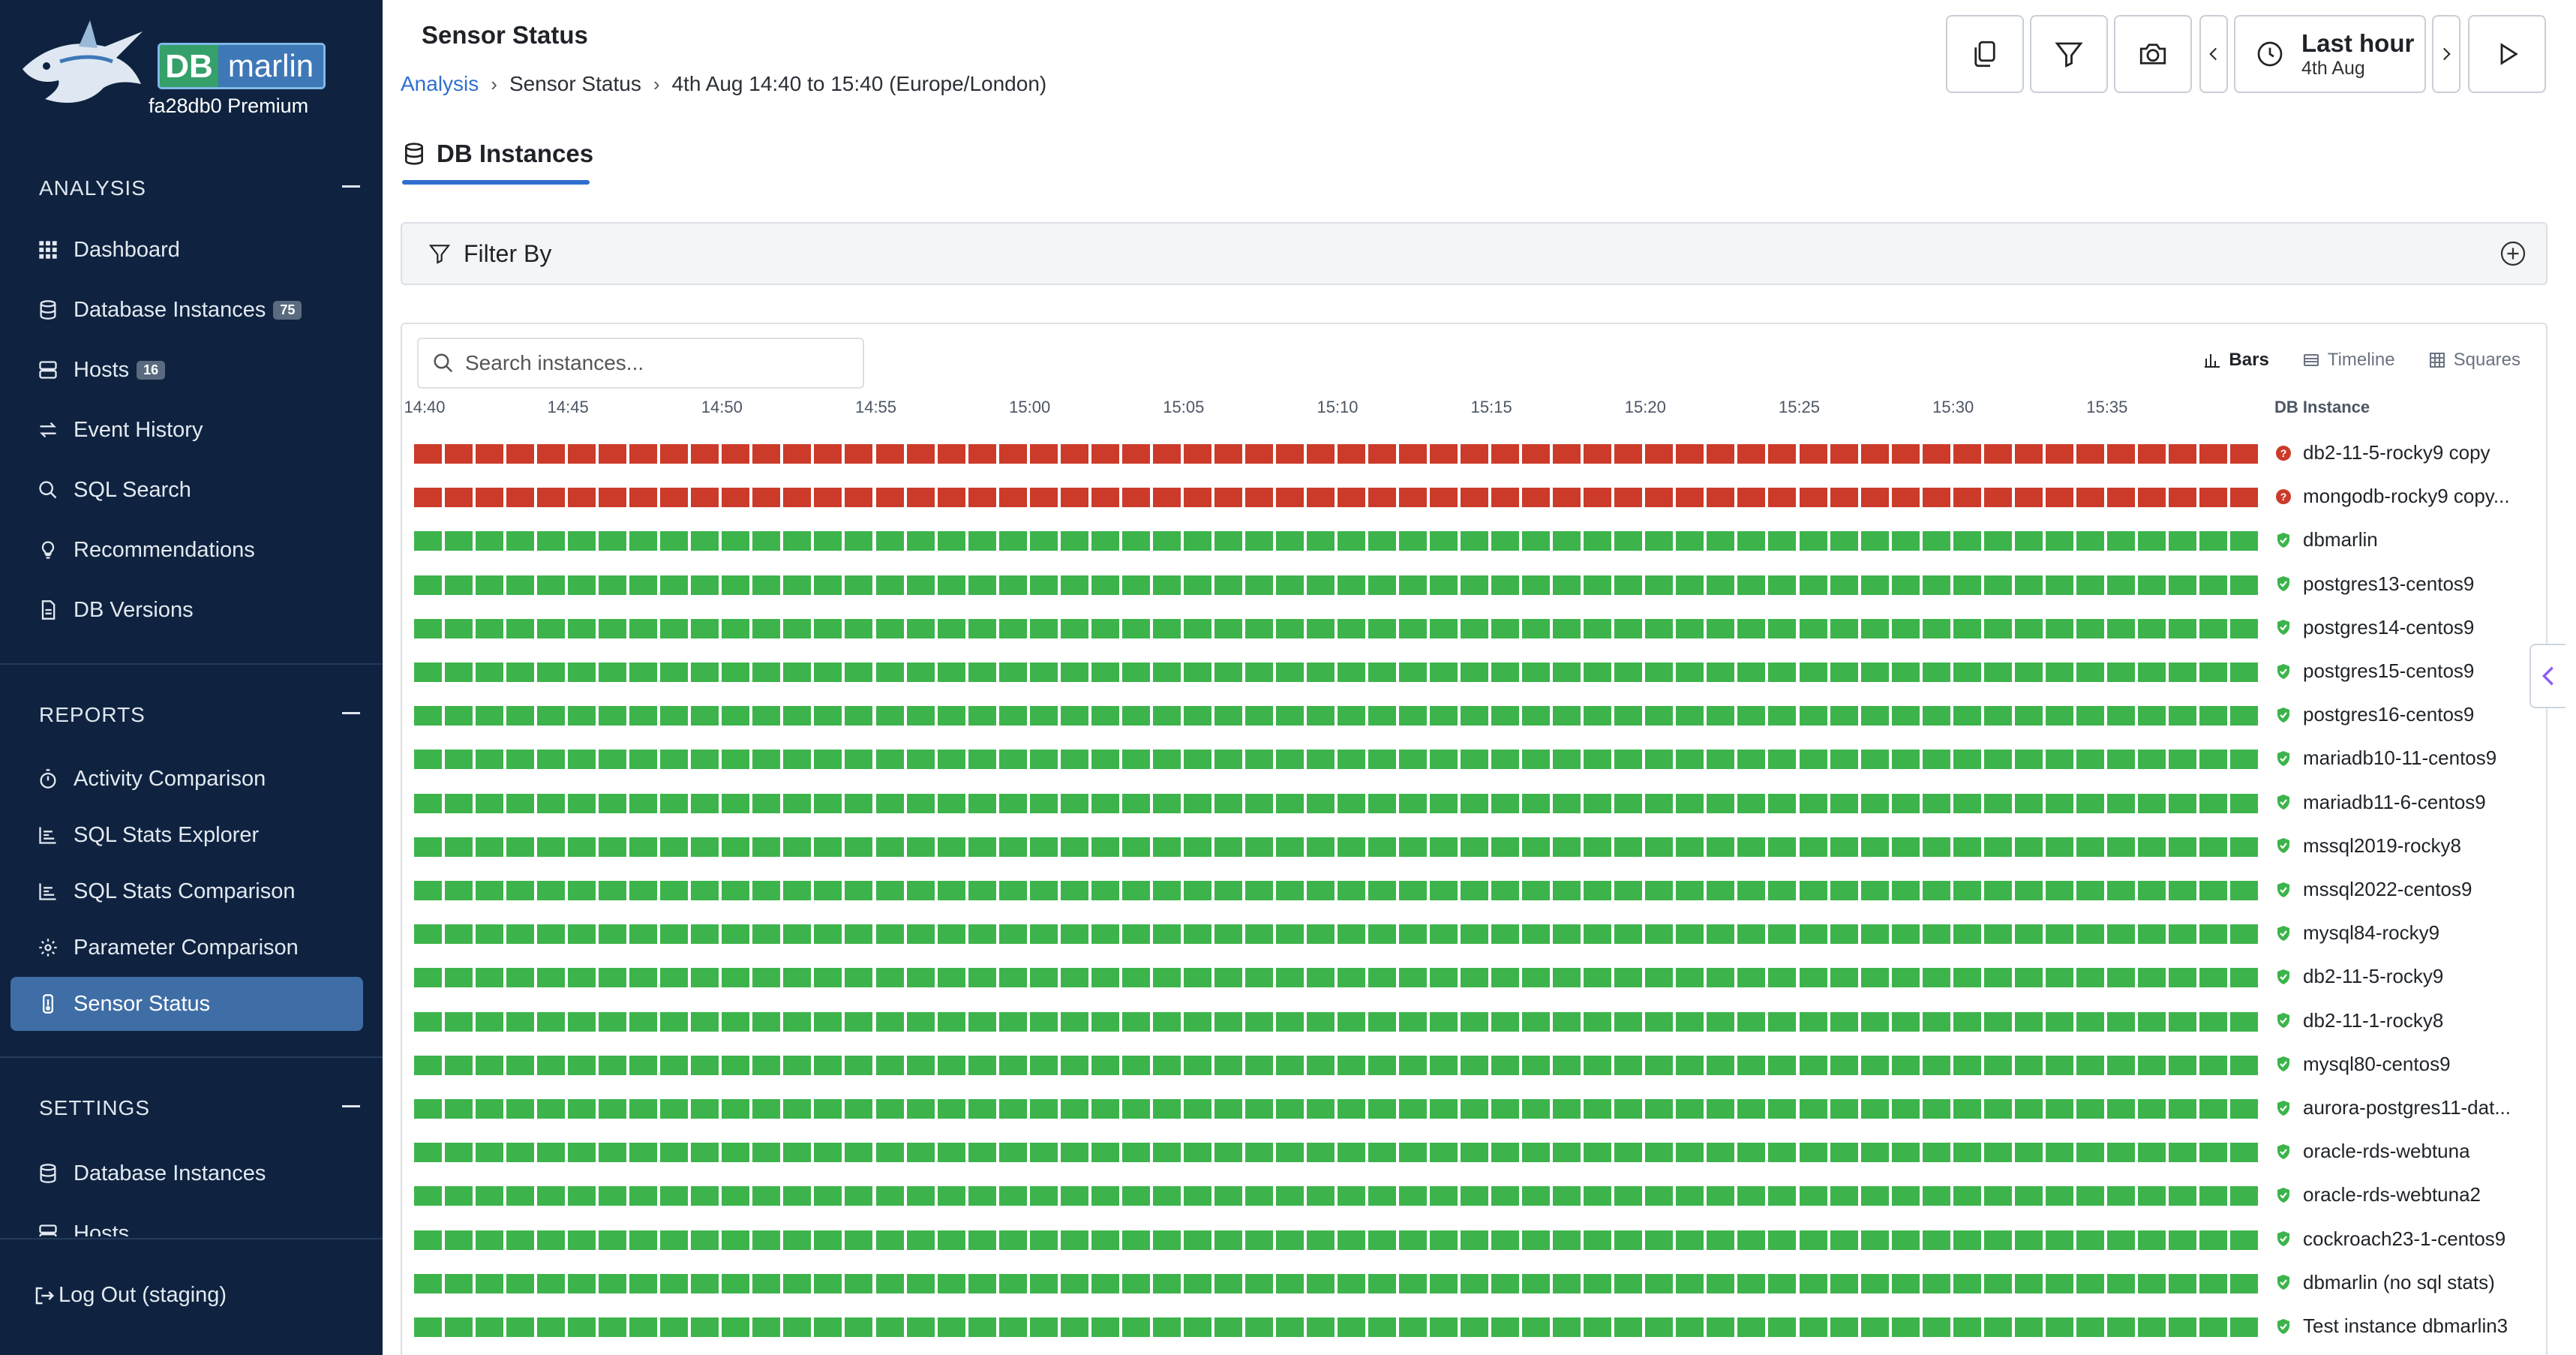 Image resolution: width=2576 pixels, height=1355 pixels. What do you see at coordinates (660, 363) in the screenshot?
I see `search-input` at bounding box center [660, 363].